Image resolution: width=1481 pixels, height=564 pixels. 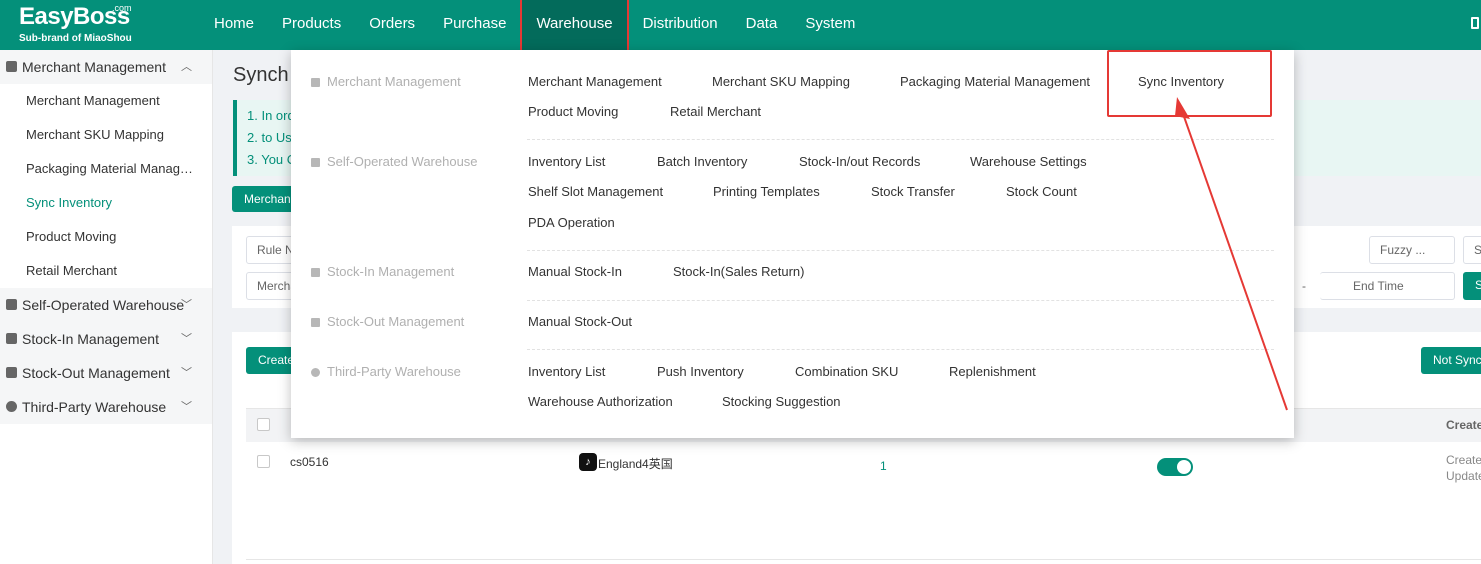 I want to click on select-all-checkbox, so click(x=263, y=424).